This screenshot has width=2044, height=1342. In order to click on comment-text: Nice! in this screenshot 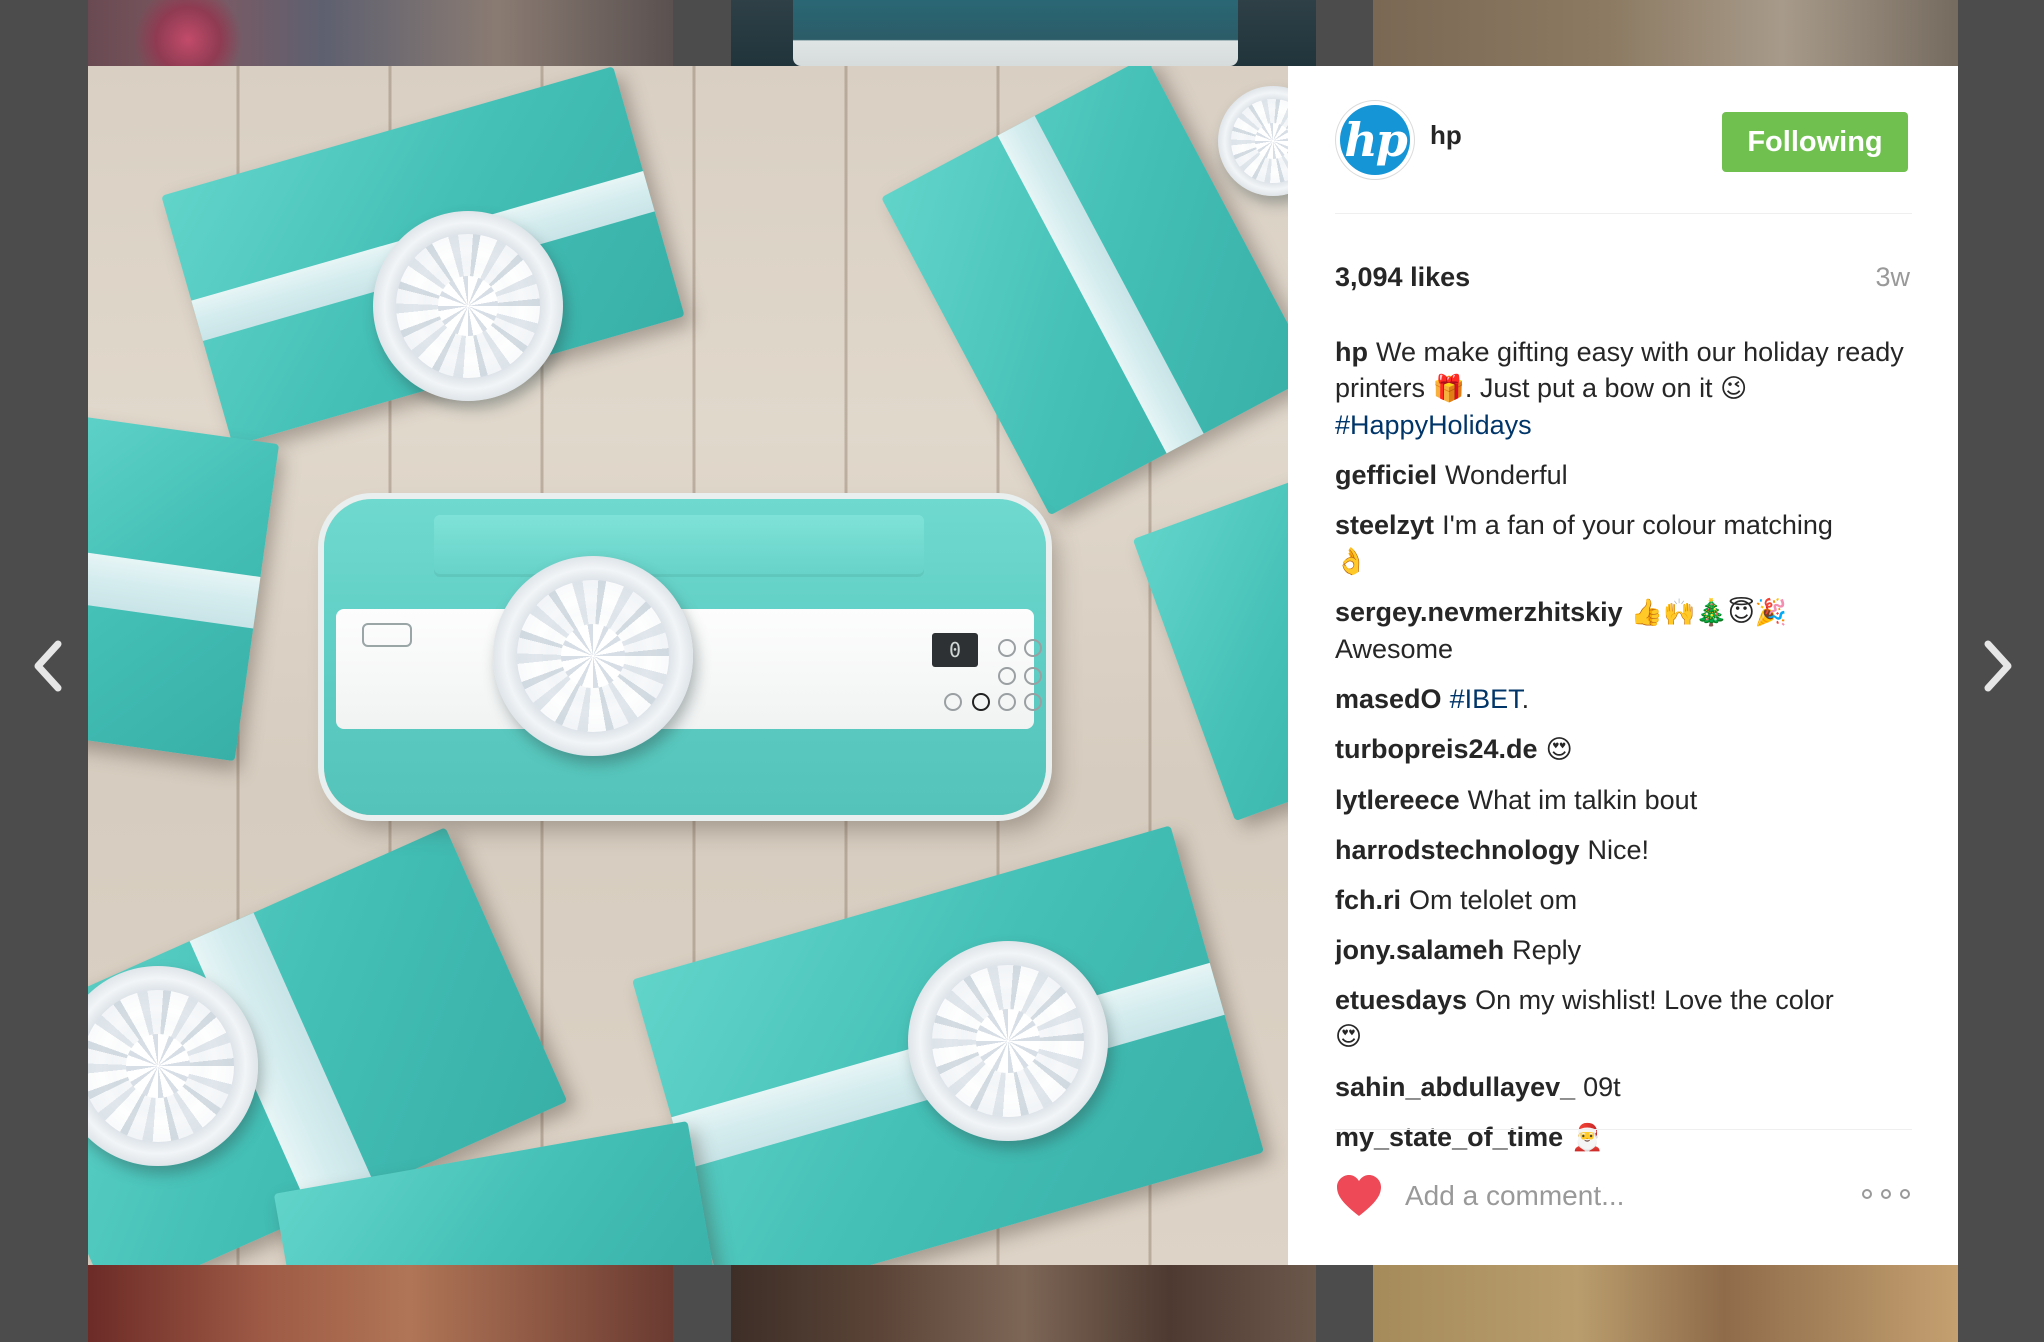, I will do `click(1618, 850)`.